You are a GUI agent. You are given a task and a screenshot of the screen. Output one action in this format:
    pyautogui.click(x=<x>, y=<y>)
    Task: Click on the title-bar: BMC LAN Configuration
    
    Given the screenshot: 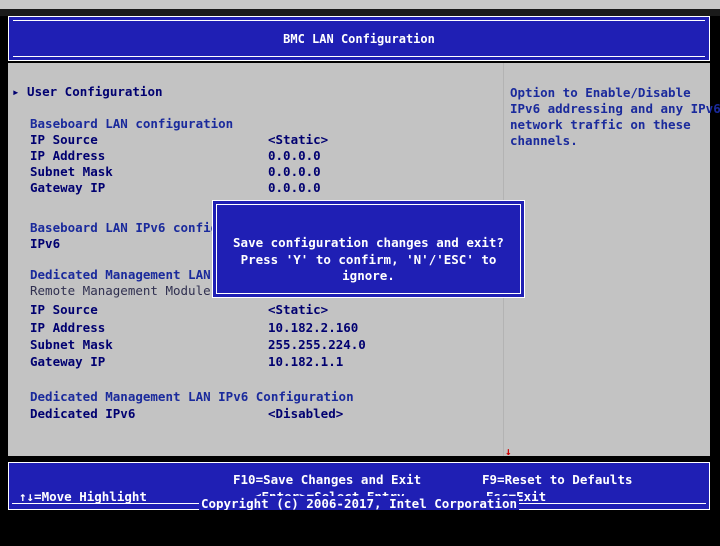 What is the action you would take?
    pyautogui.click(x=359, y=38)
    